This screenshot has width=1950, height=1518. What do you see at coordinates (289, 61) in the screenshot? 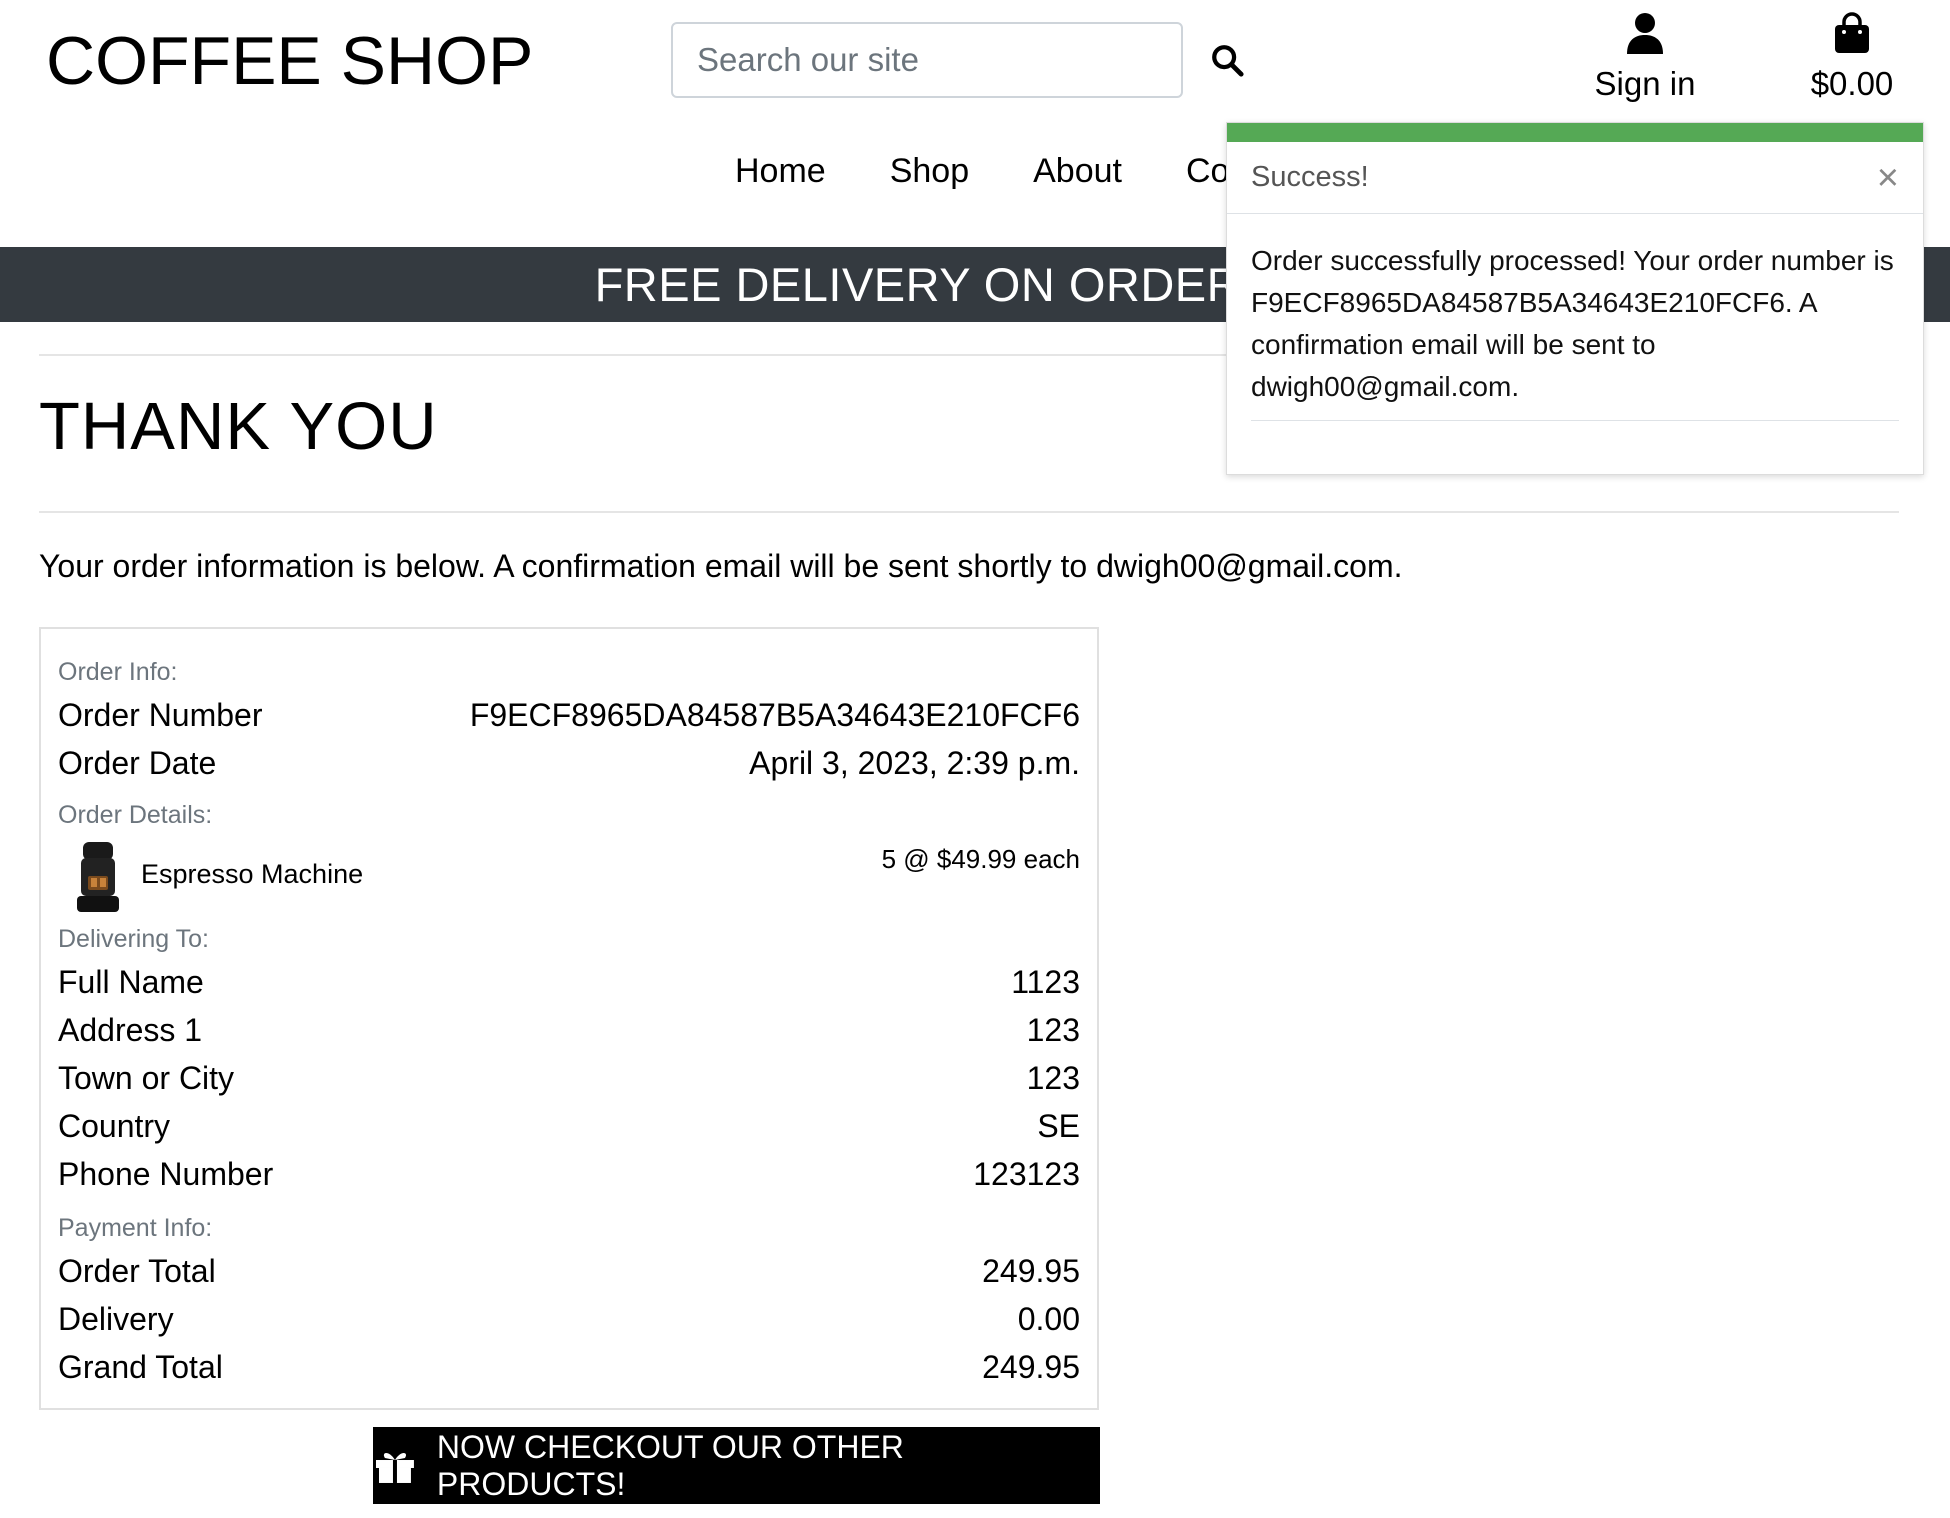
I see `site-logo: COFFEE SHOP` at bounding box center [289, 61].